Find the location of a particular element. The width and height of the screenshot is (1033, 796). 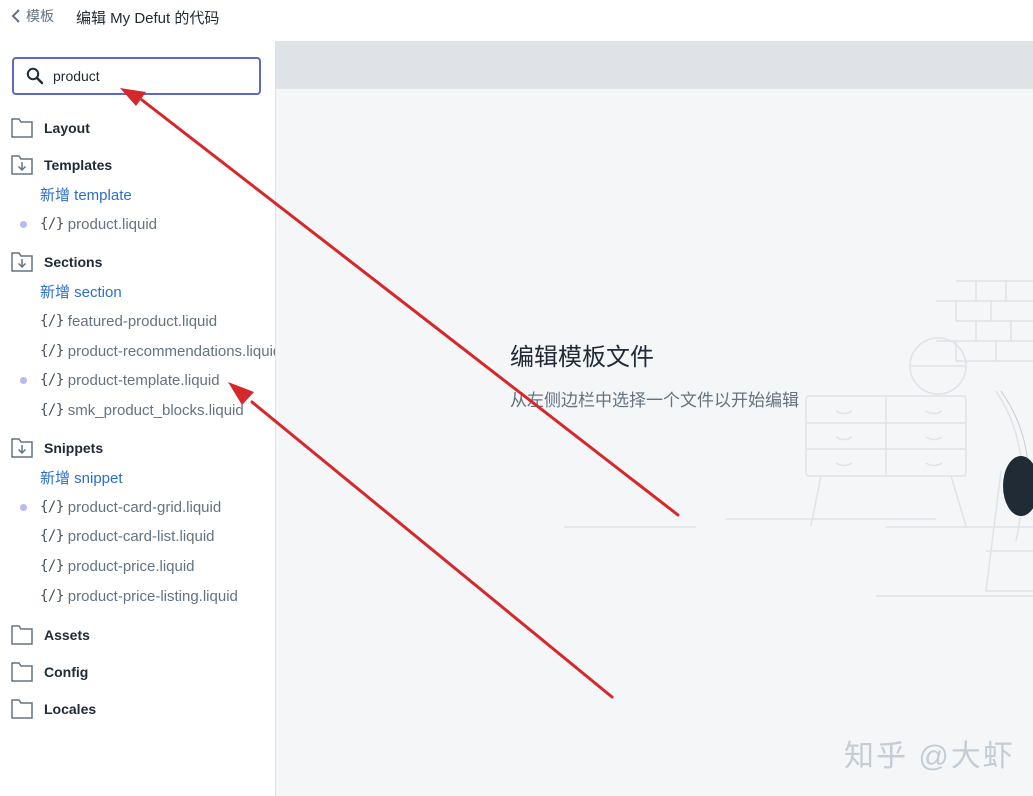

file-item: {/} product-price-listing.liquid is located at coordinates (139, 596).